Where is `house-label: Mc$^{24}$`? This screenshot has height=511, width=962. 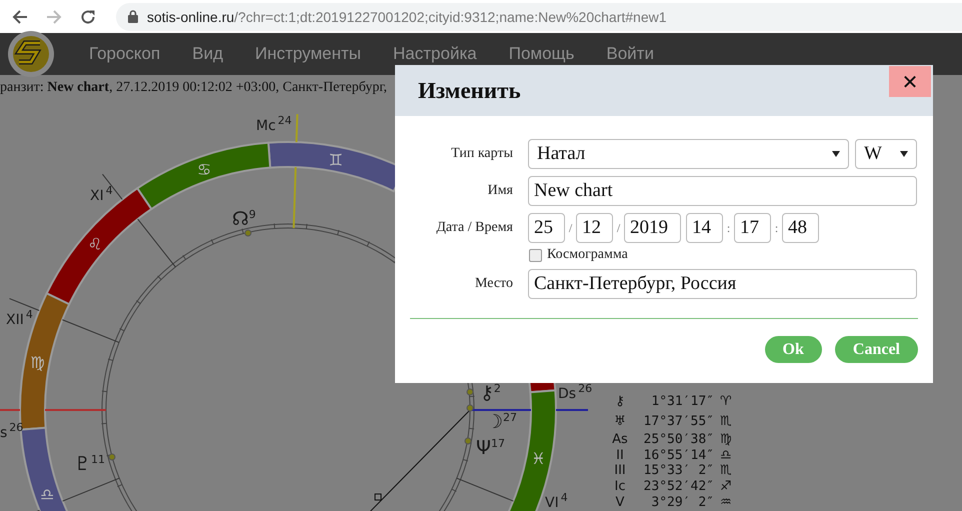
house-label: Mc$^{24}$ is located at coordinates (274, 124).